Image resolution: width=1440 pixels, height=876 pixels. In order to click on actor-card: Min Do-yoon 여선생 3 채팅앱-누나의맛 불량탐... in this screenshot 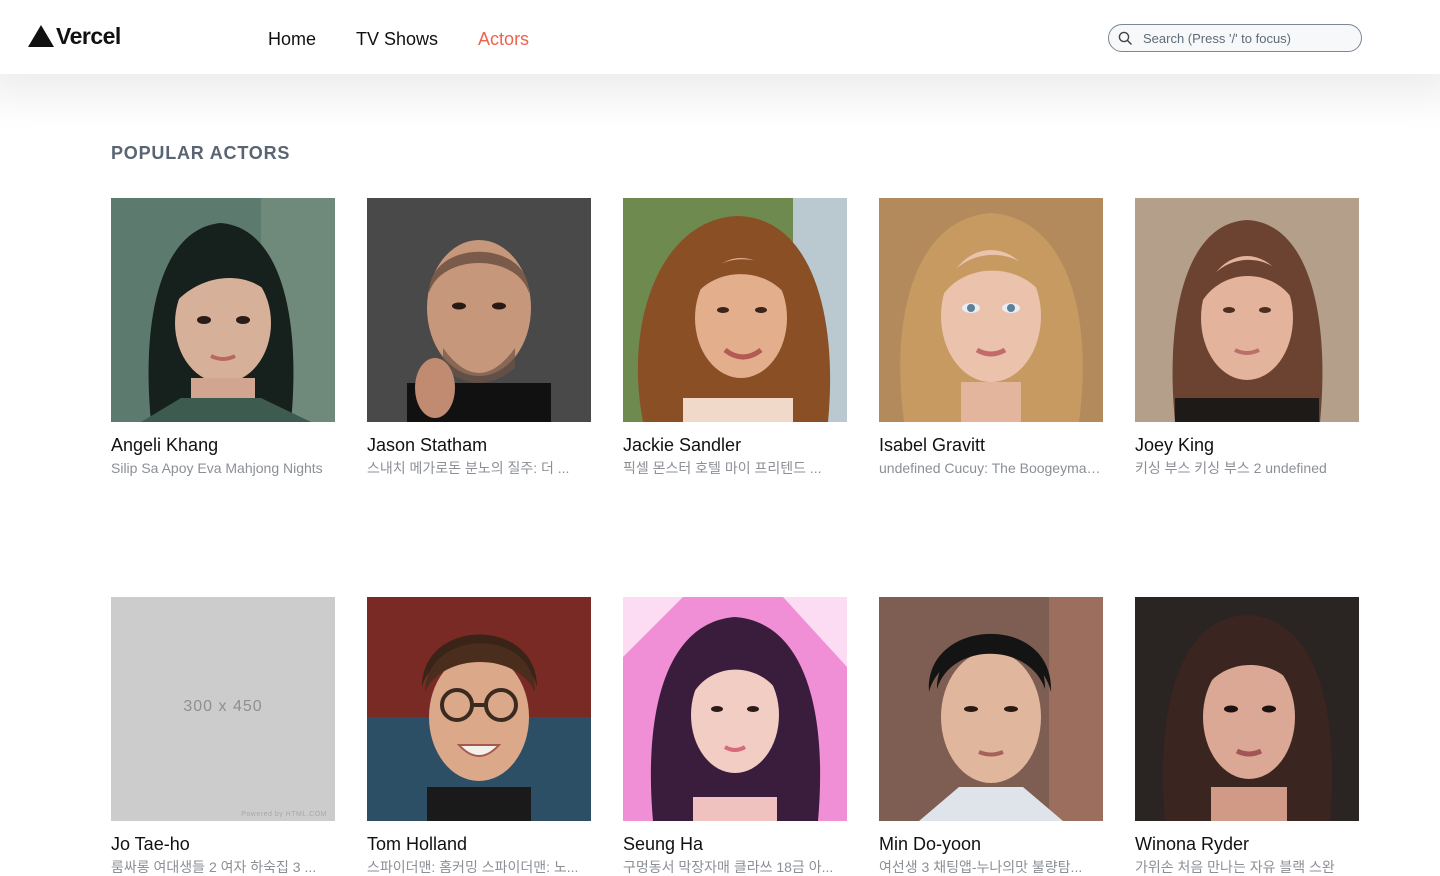, I will do `click(991, 736)`.